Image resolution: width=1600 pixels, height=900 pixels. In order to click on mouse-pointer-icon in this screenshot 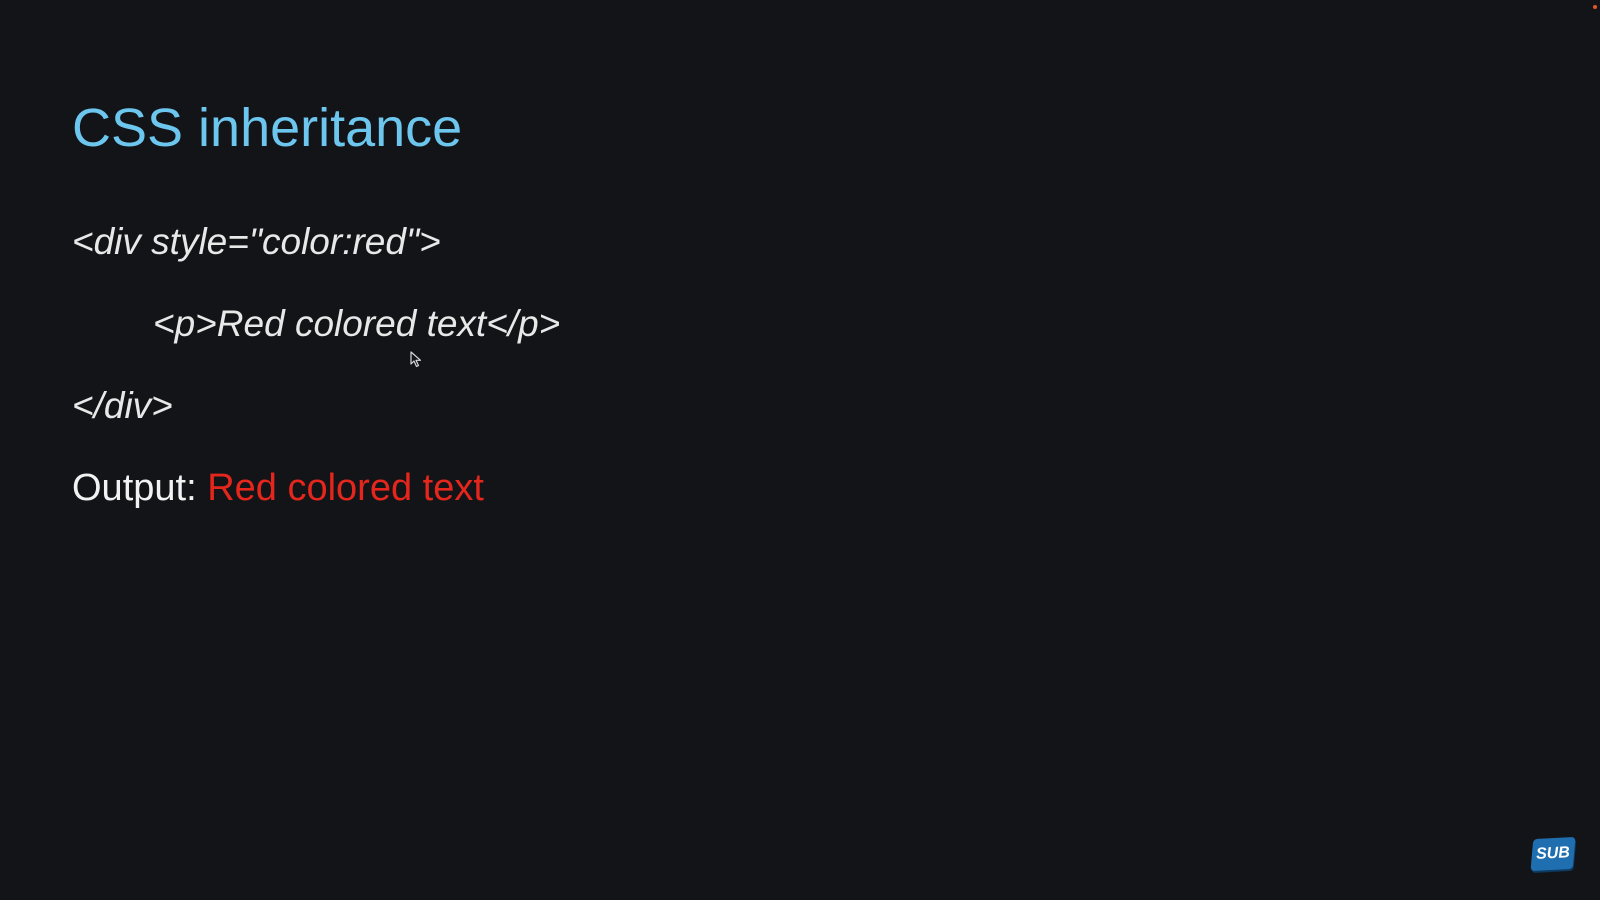, I will do `click(416, 359)`.